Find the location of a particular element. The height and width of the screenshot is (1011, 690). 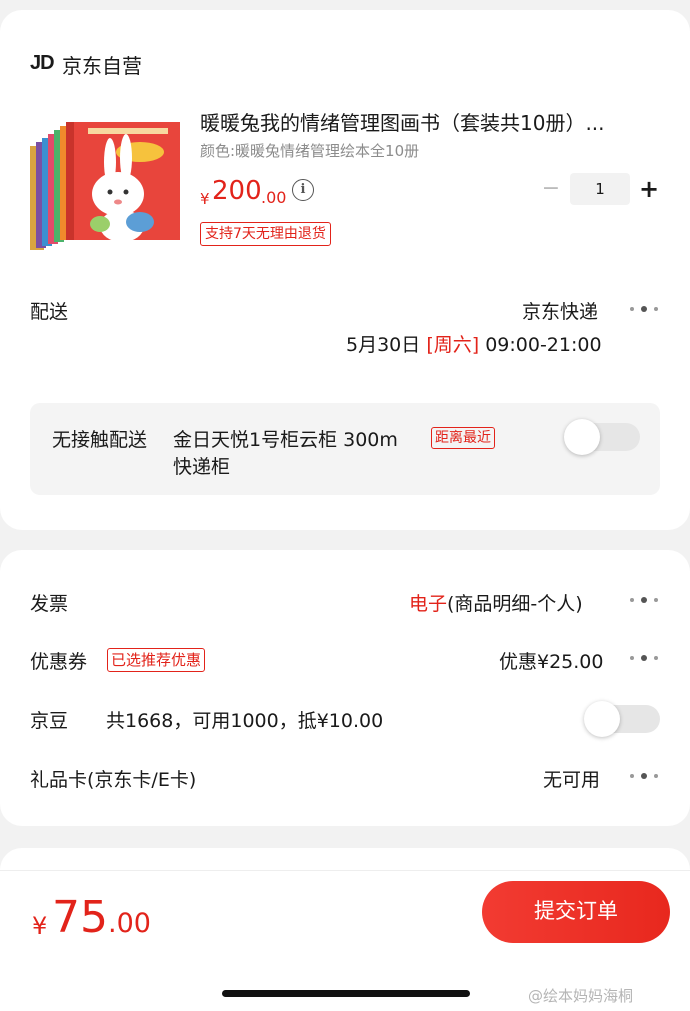

shop-name: 京东自营 is located at coordinates (102, 64).